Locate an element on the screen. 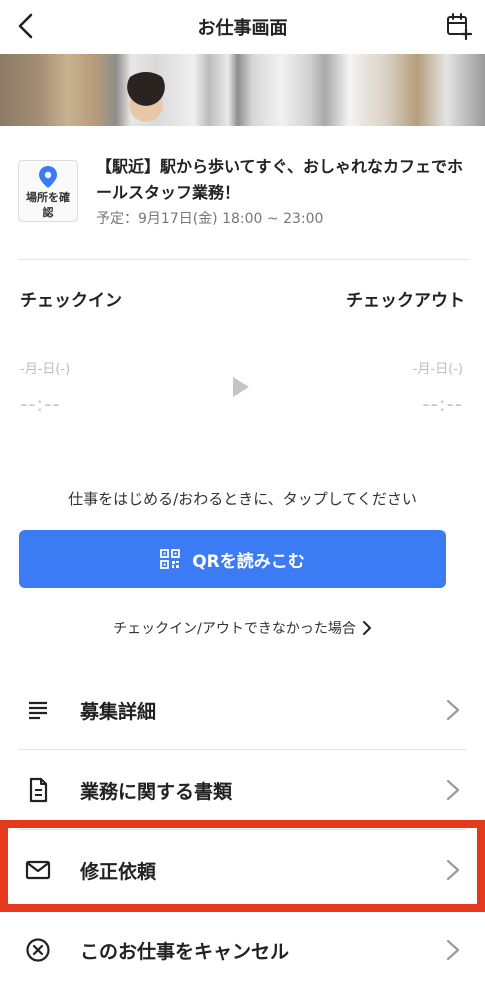 The width and height of the screenshot is (485, 993). job-scheduled-date: 予定：9月17日(金) 18:00 ~ 23:00 is located at coordinates (210, 219).